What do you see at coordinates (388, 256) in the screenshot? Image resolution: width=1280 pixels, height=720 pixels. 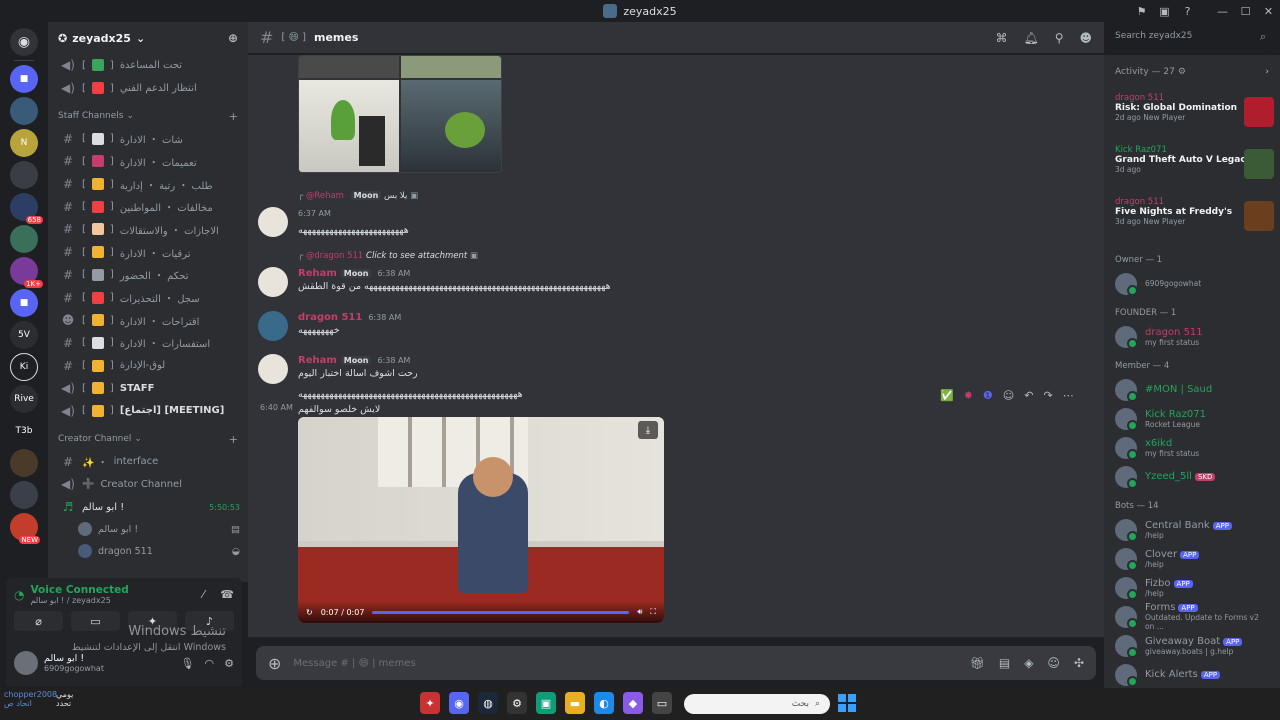 I see `reply-preview: ┌ @dragon 511 Click to see attachment ▣` at bounding box center [388, 256].